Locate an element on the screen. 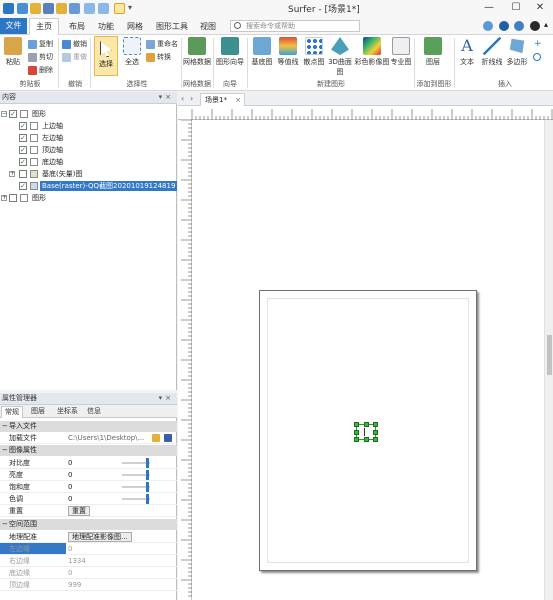  saturation-slider is located at coordinates (136, 487).